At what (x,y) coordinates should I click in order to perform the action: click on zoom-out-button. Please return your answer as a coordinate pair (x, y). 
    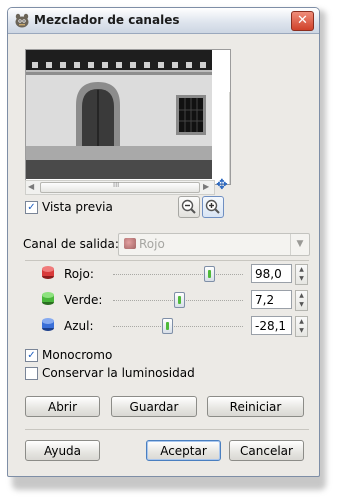
    Looking at the image, I should click on (189, 207).